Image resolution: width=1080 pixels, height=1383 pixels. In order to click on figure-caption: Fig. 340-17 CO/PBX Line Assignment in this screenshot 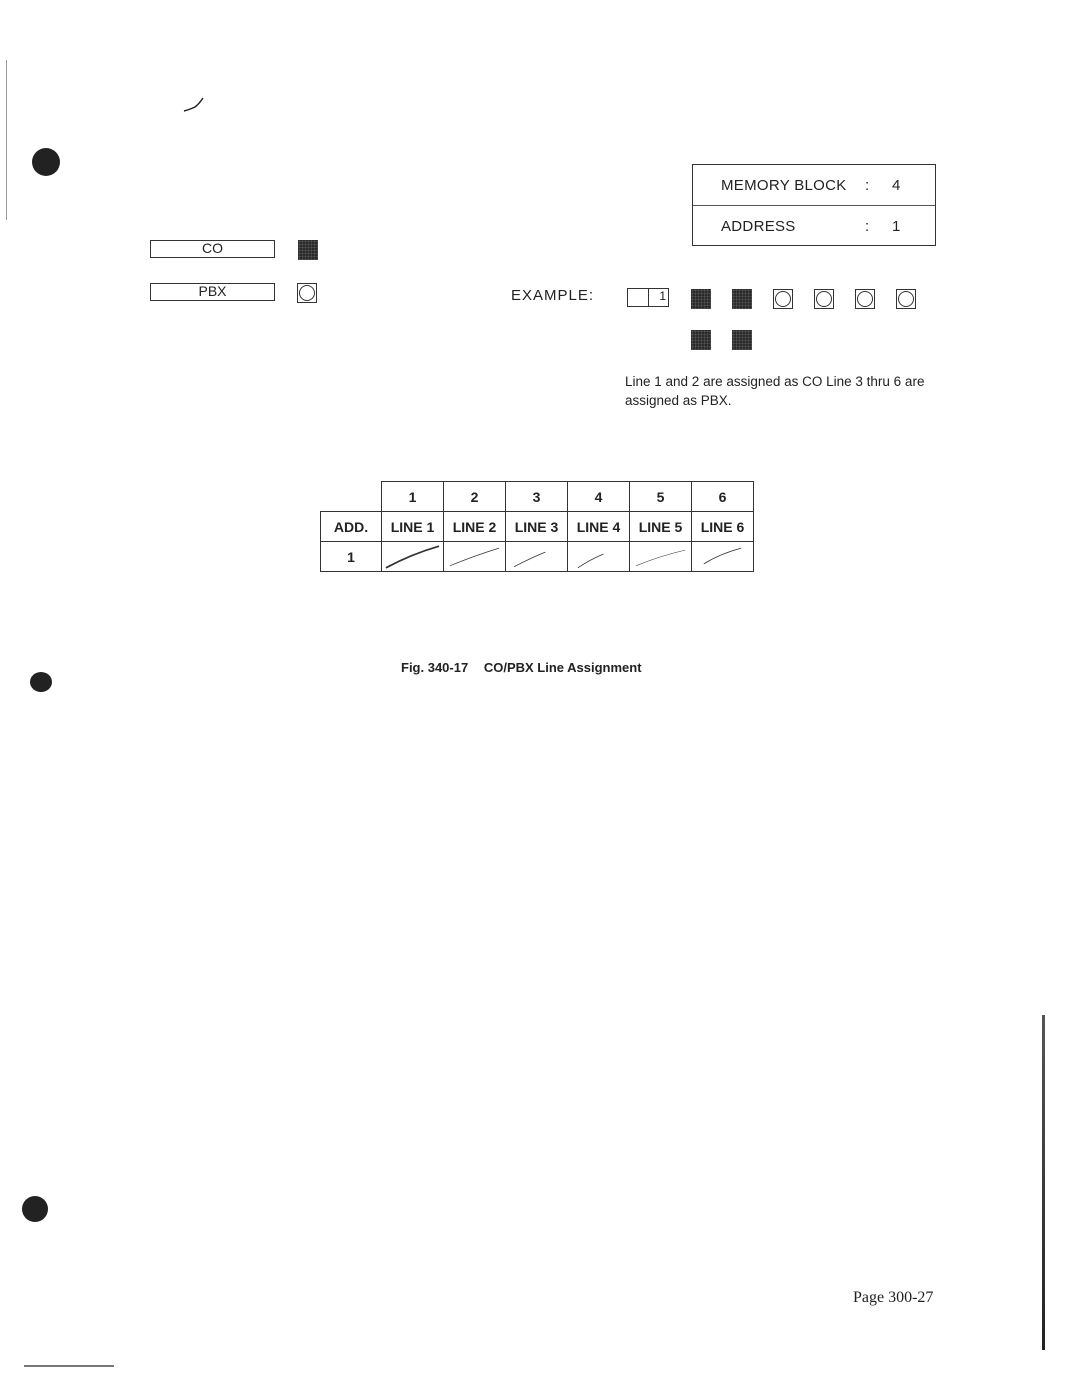, I will do `click(521, 667)`.